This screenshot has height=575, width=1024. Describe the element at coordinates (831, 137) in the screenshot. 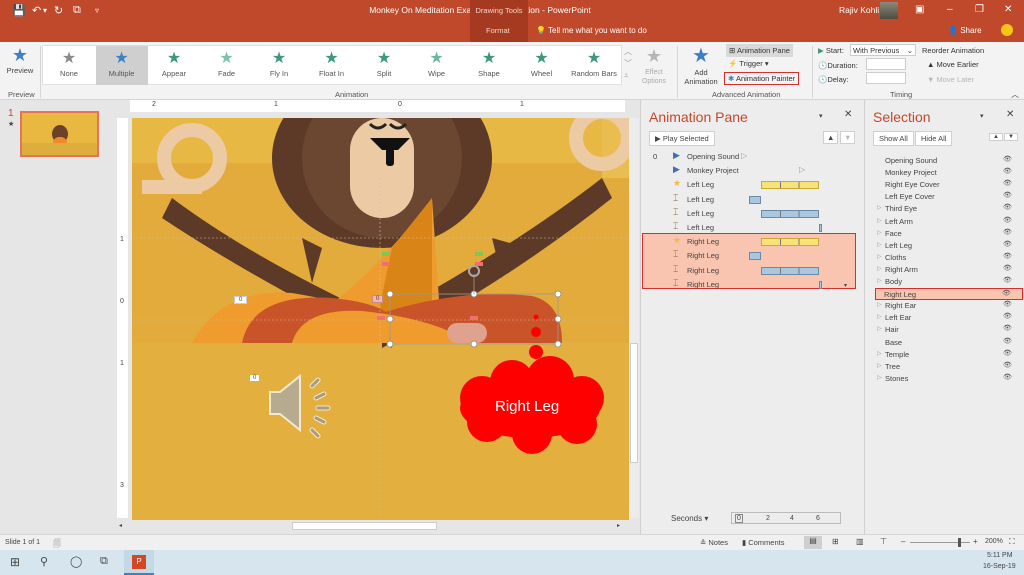

I see `move-up-button: ▲` at that location.